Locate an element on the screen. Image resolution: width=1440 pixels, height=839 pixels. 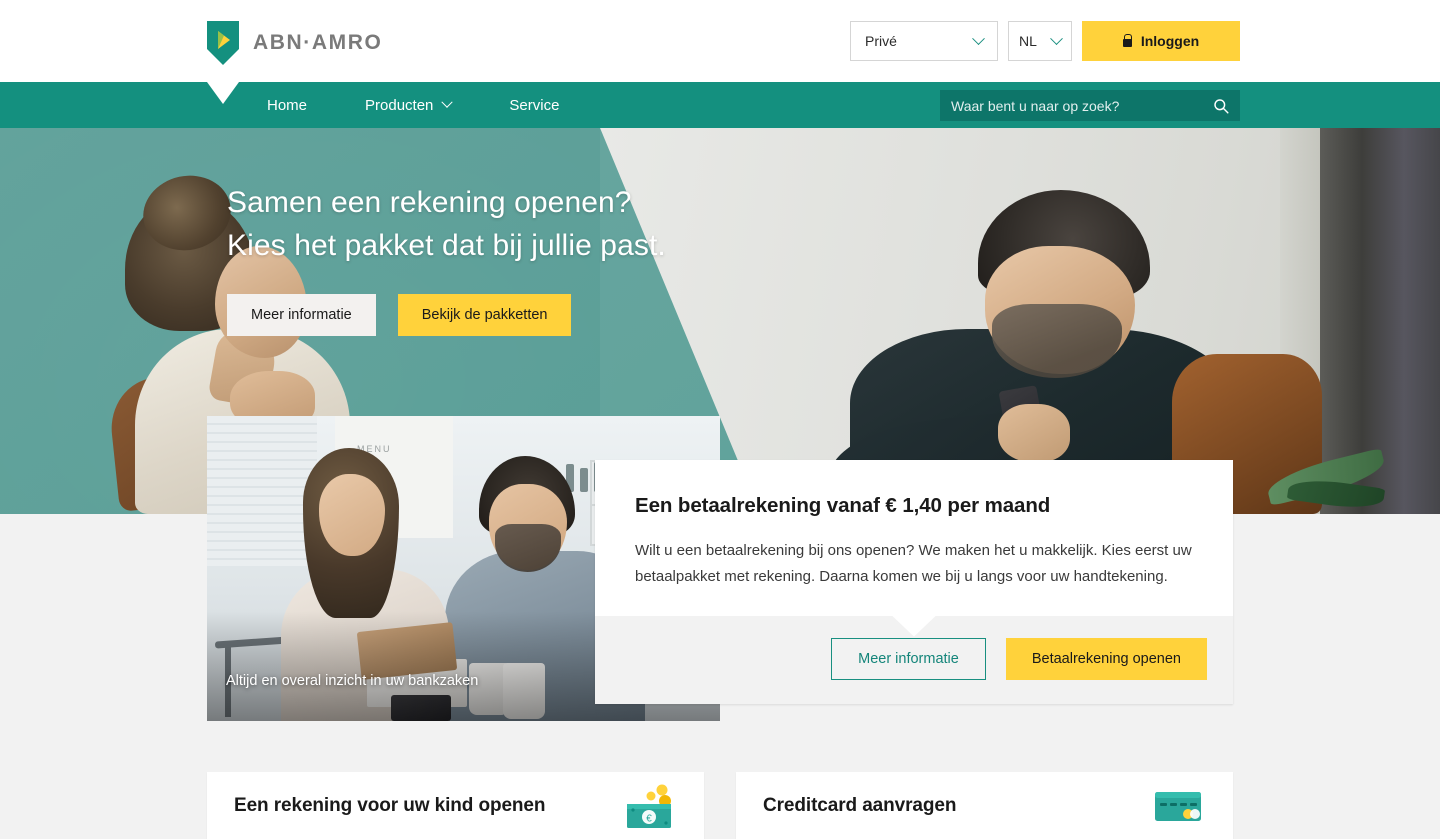
photo-card-caption: Altijd en overal inzicht in uw bankzaken is located at coordinates (352, 681).